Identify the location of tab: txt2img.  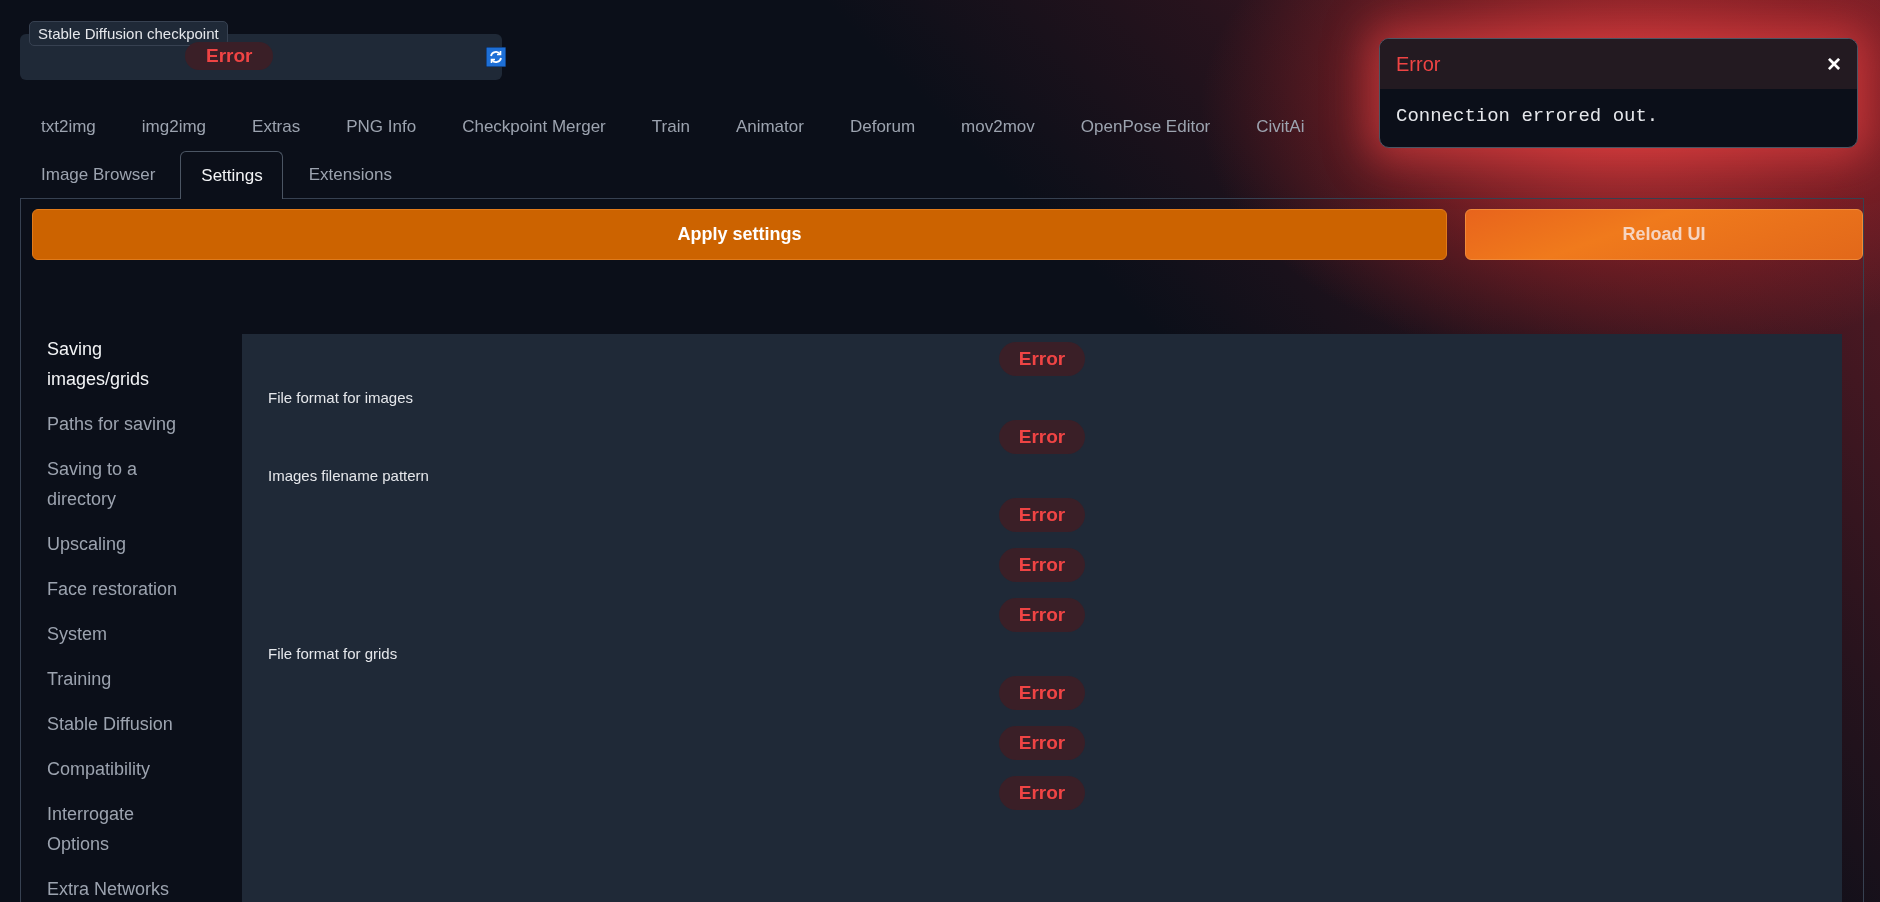
(68, 126).